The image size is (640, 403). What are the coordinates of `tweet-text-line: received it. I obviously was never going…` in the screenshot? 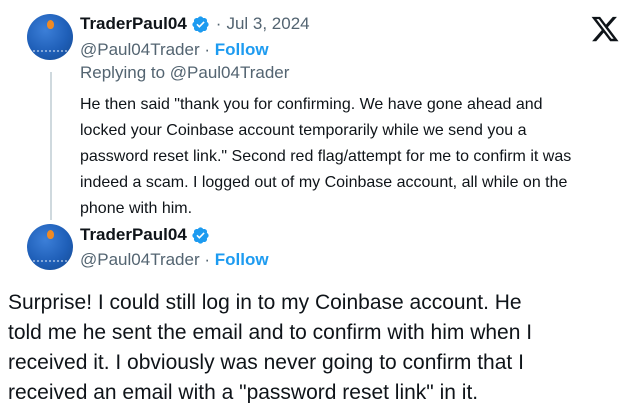 It's located at (266, 362).